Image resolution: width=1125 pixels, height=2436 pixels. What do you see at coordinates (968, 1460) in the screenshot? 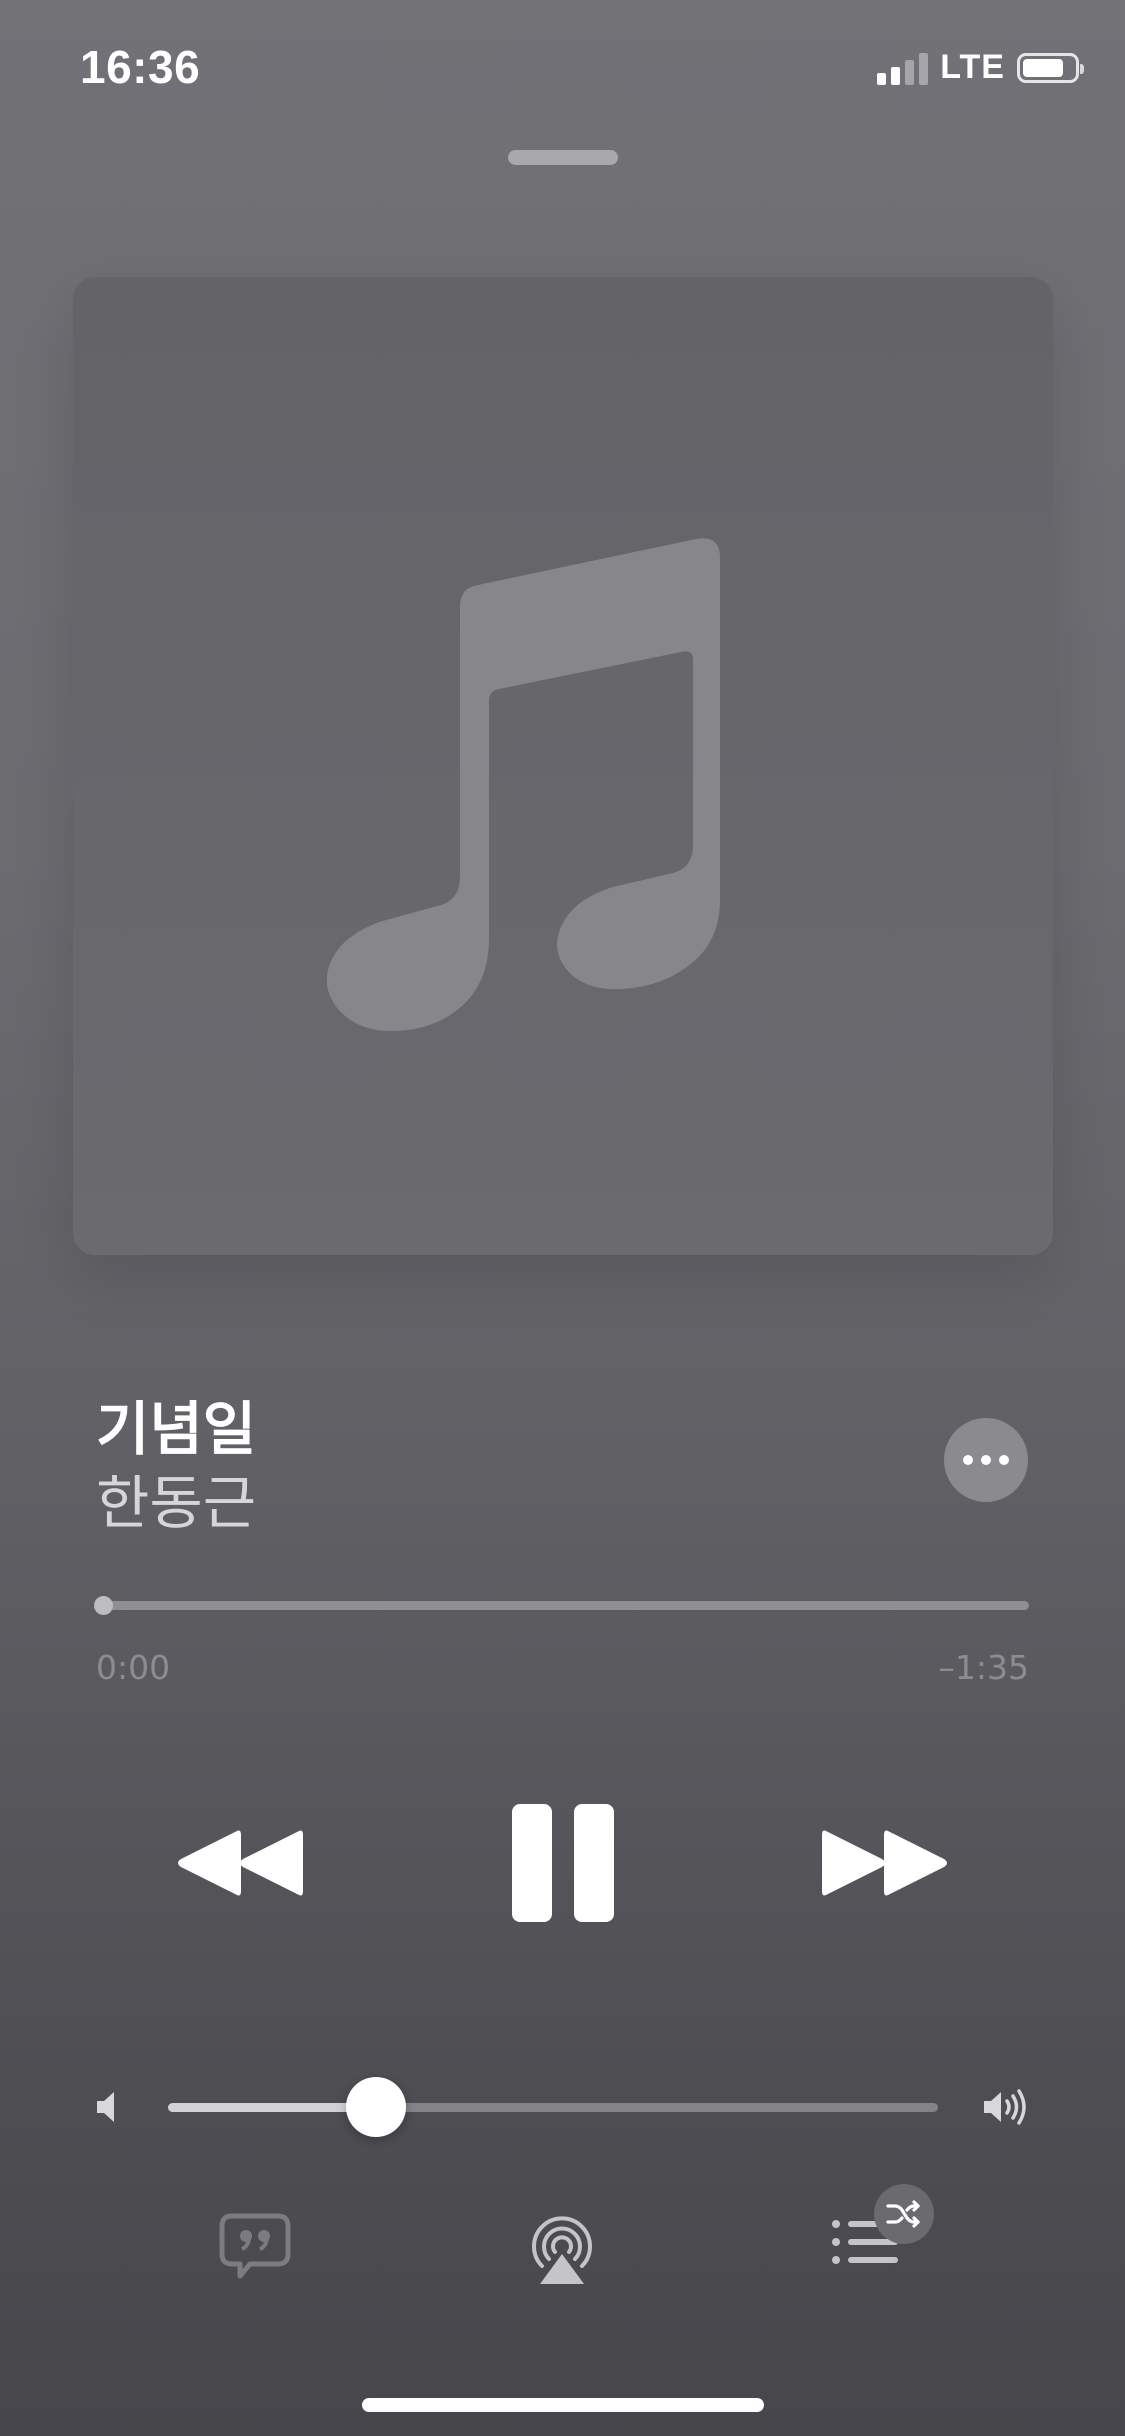
I see `ellipsis-icon` at bounding box center [968, 1460].